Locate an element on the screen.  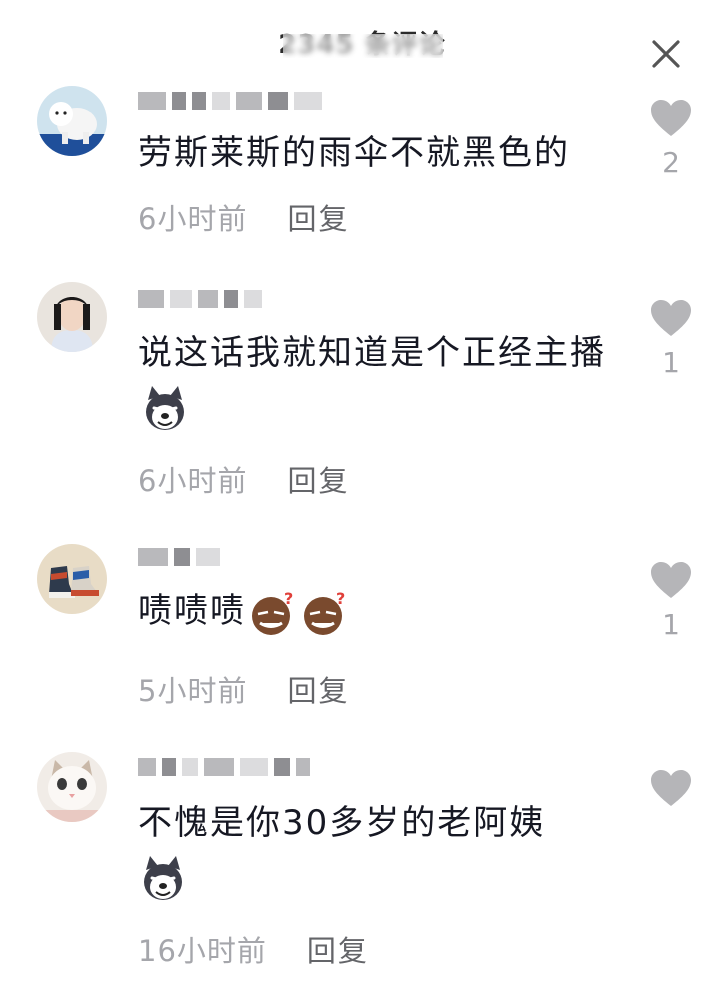
like-count: 2 is located at coordinates (671, 162).